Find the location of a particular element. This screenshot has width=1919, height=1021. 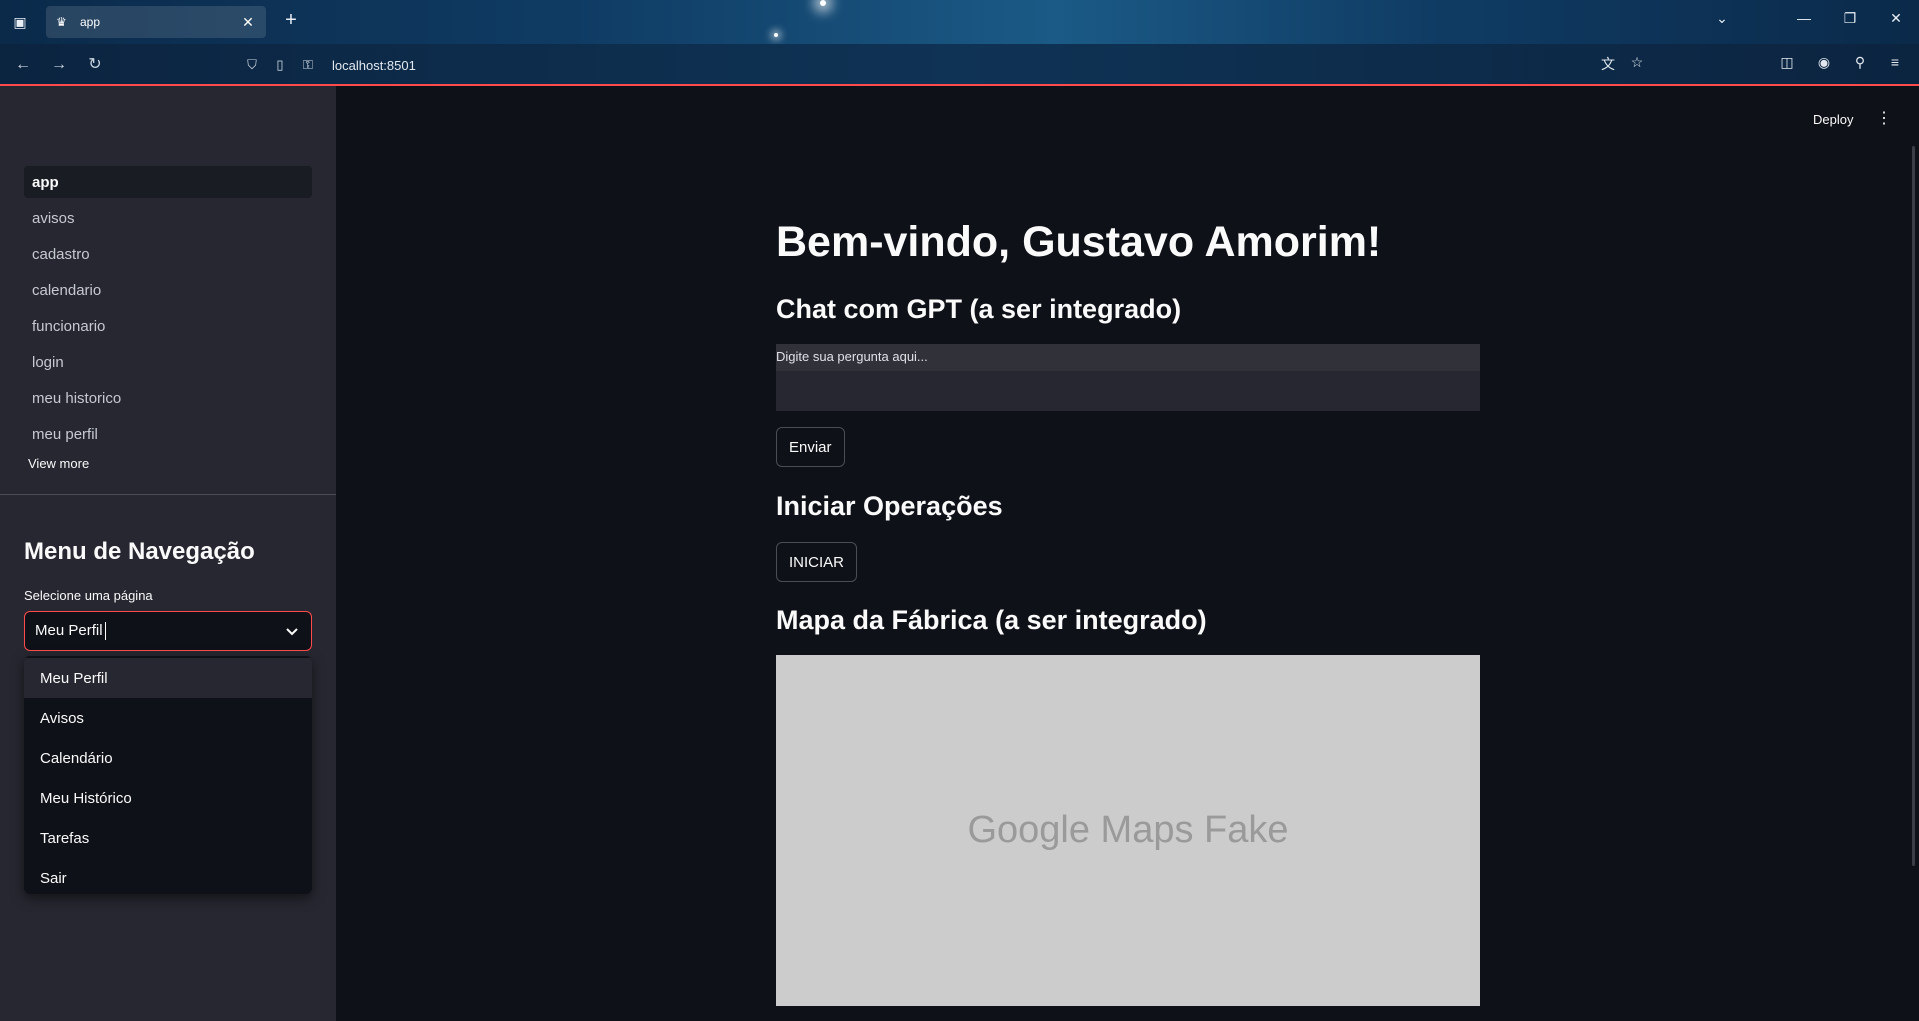

map-section-title: Mapa da Fábrica (a ser integrado) is located at coordinates (991, 620).